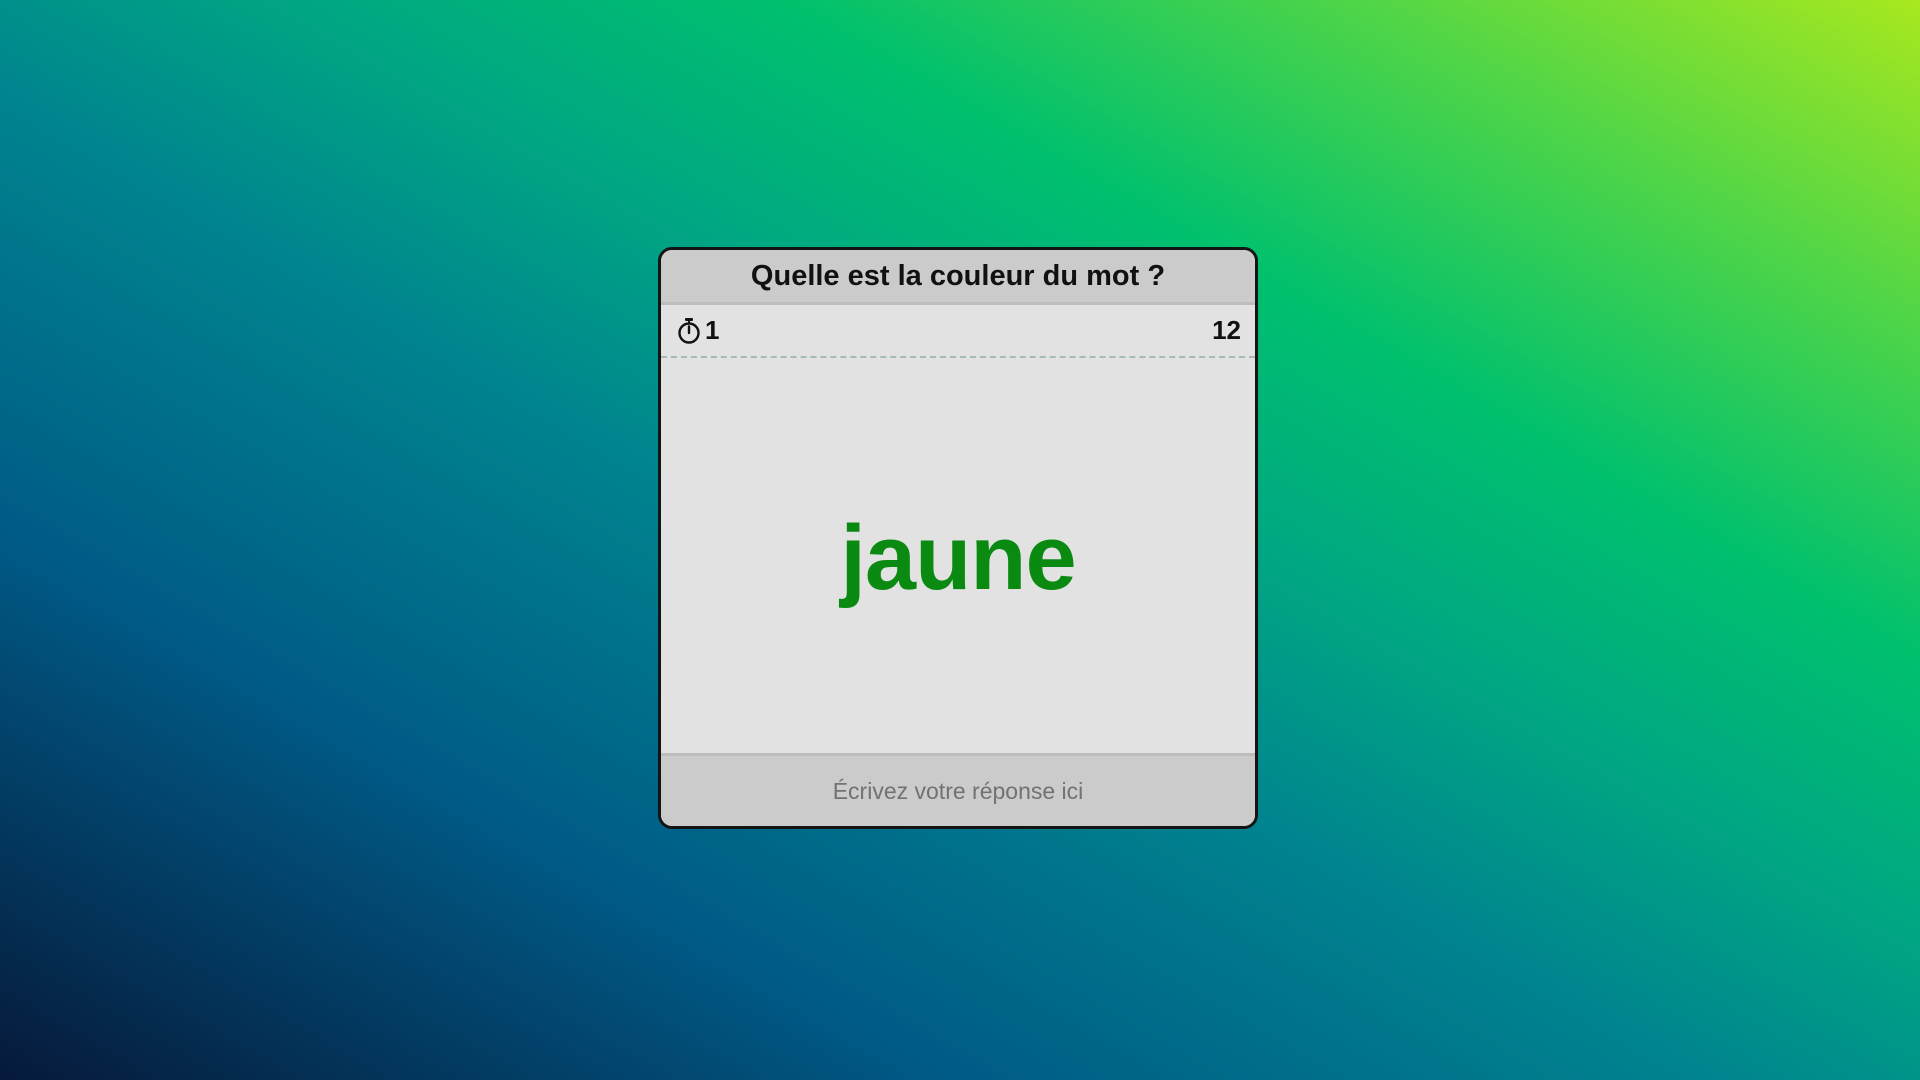 The width and height of the screenshot is (1920, 1080). I want to click on word-display-area: jaune, so click(958, 555).